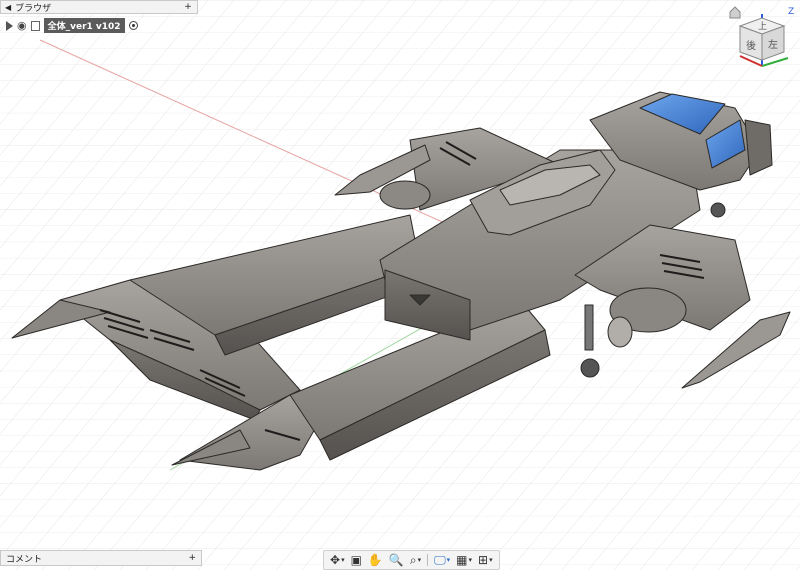 This screenshot has height=570, width=800. What do you see at coordinates (192, 558) in the screenshot?
I see `add-comment-button: +` at bounding box center [192, 558].